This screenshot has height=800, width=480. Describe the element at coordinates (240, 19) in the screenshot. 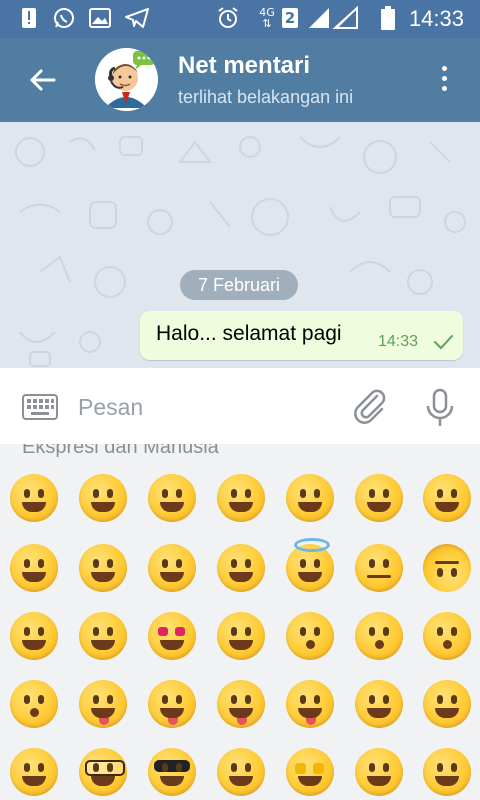

I see `status-bar: 4G ⇅ 2 14:33` at that location.